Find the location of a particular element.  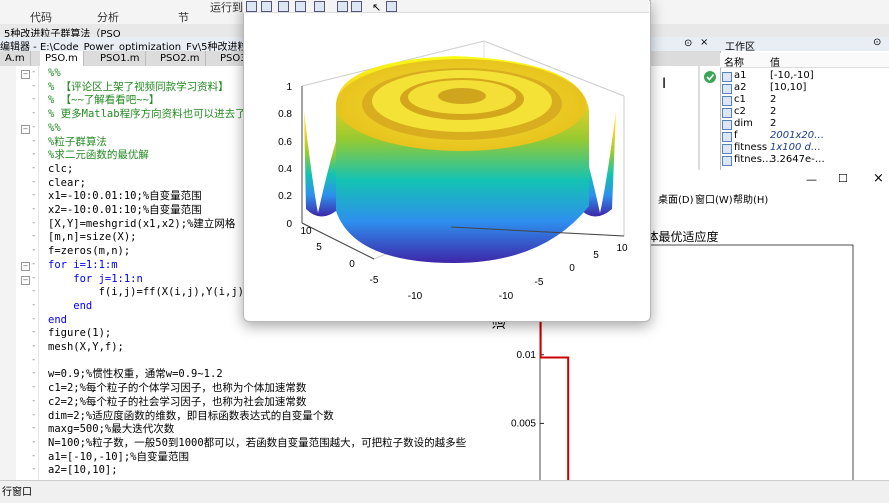

code-line: %求二元函数的最优解 is located at coordinates (98, 155).